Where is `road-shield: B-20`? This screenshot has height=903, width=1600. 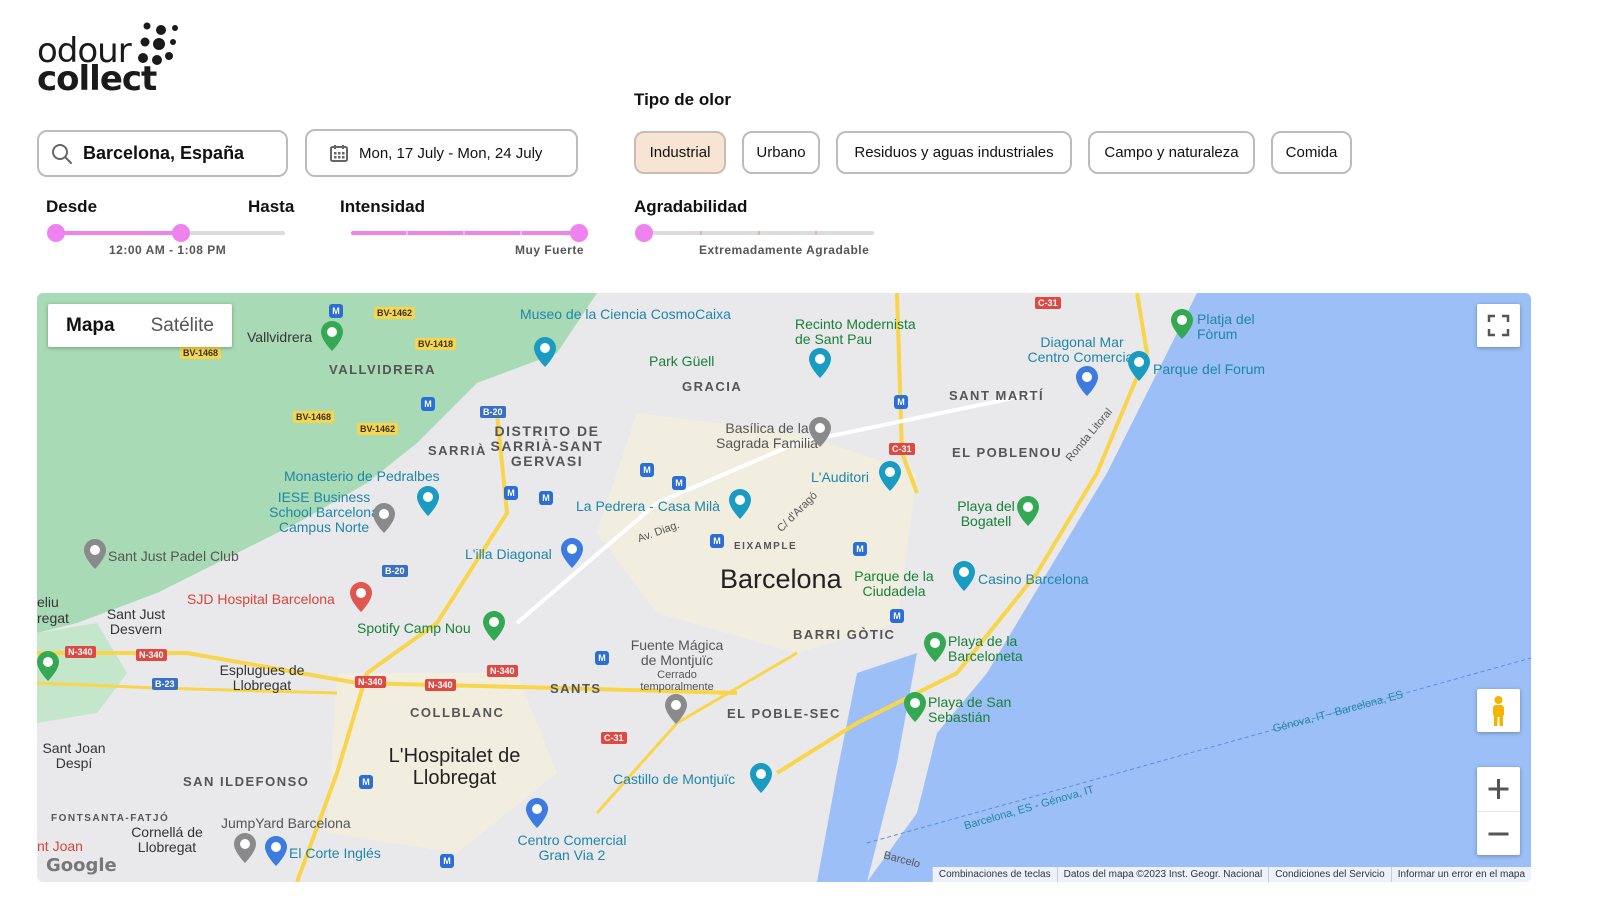 road-shield: B-20 is located at coordinates (395, 571).